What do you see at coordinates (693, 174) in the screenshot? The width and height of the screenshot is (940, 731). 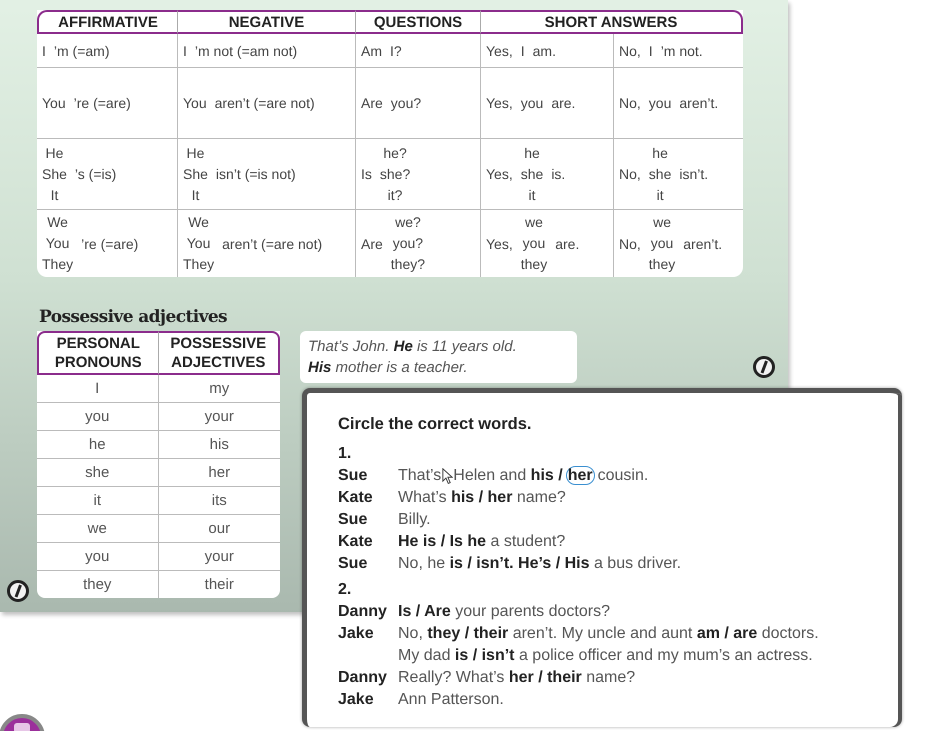 I see `table-word: isn’t.` at bounding box center [693, 174].